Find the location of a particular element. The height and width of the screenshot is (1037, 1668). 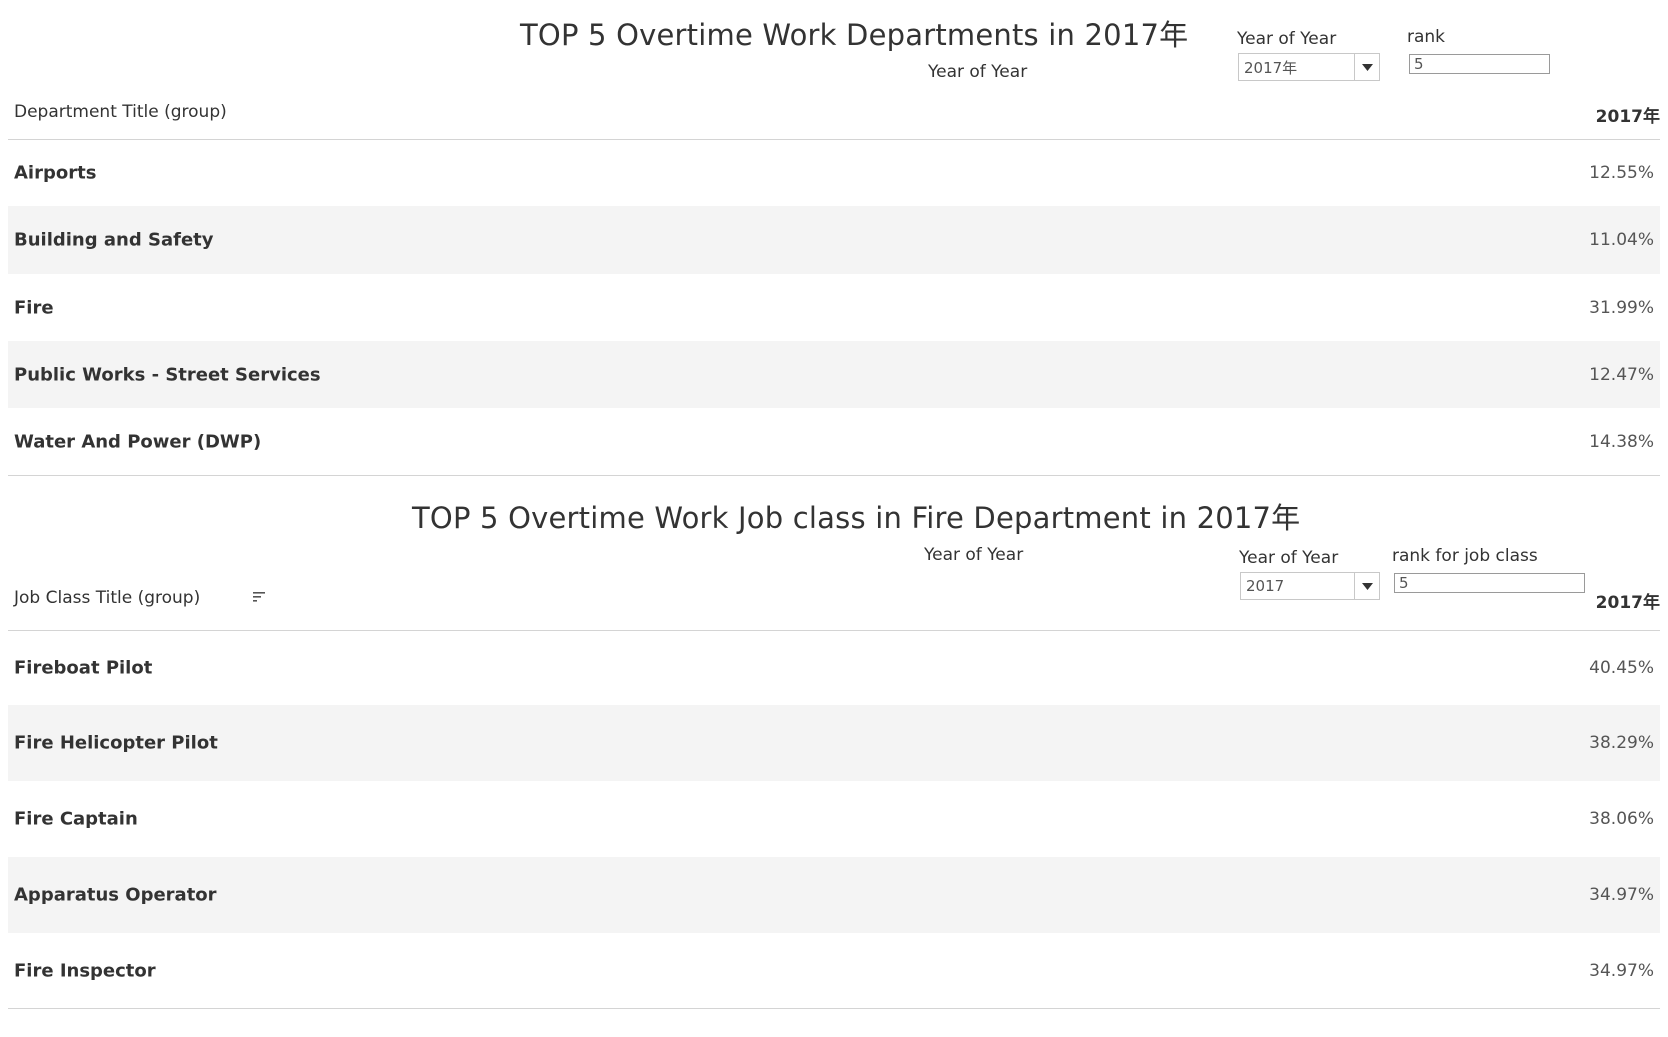

sort-descending-icon is located at coordinates (259, 597).